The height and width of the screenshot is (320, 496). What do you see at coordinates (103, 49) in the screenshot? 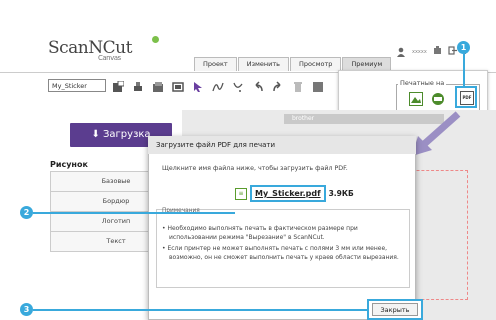
I see `app-logo: ScanNCut Canvas` at bounding box center [103, 49].